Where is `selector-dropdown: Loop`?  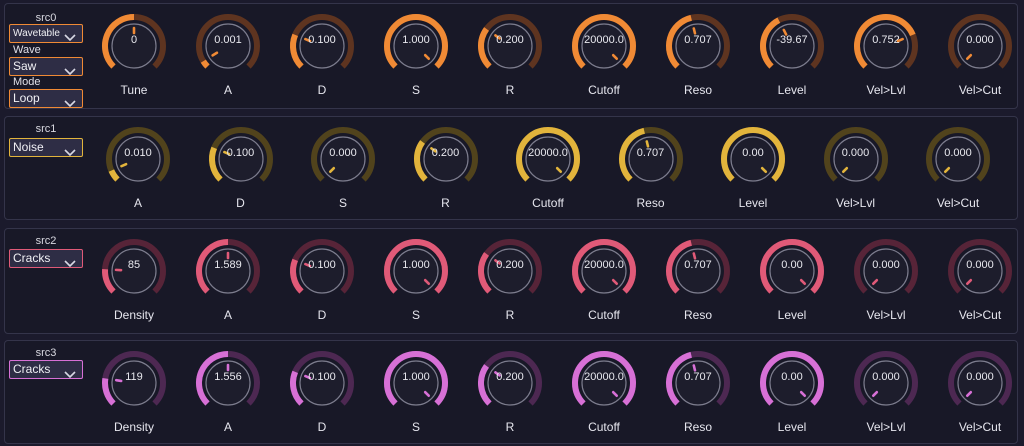
selector-dropdown: Loop is located at coordinates (46, 98).